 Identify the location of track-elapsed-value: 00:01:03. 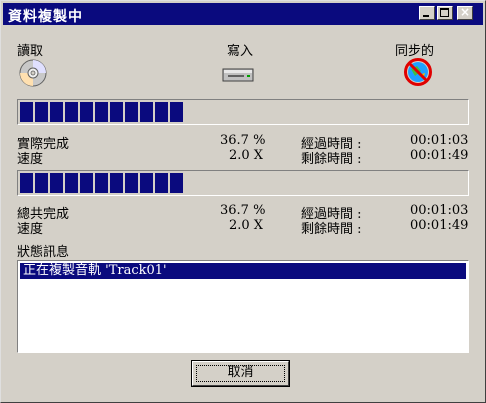
(439, 140).